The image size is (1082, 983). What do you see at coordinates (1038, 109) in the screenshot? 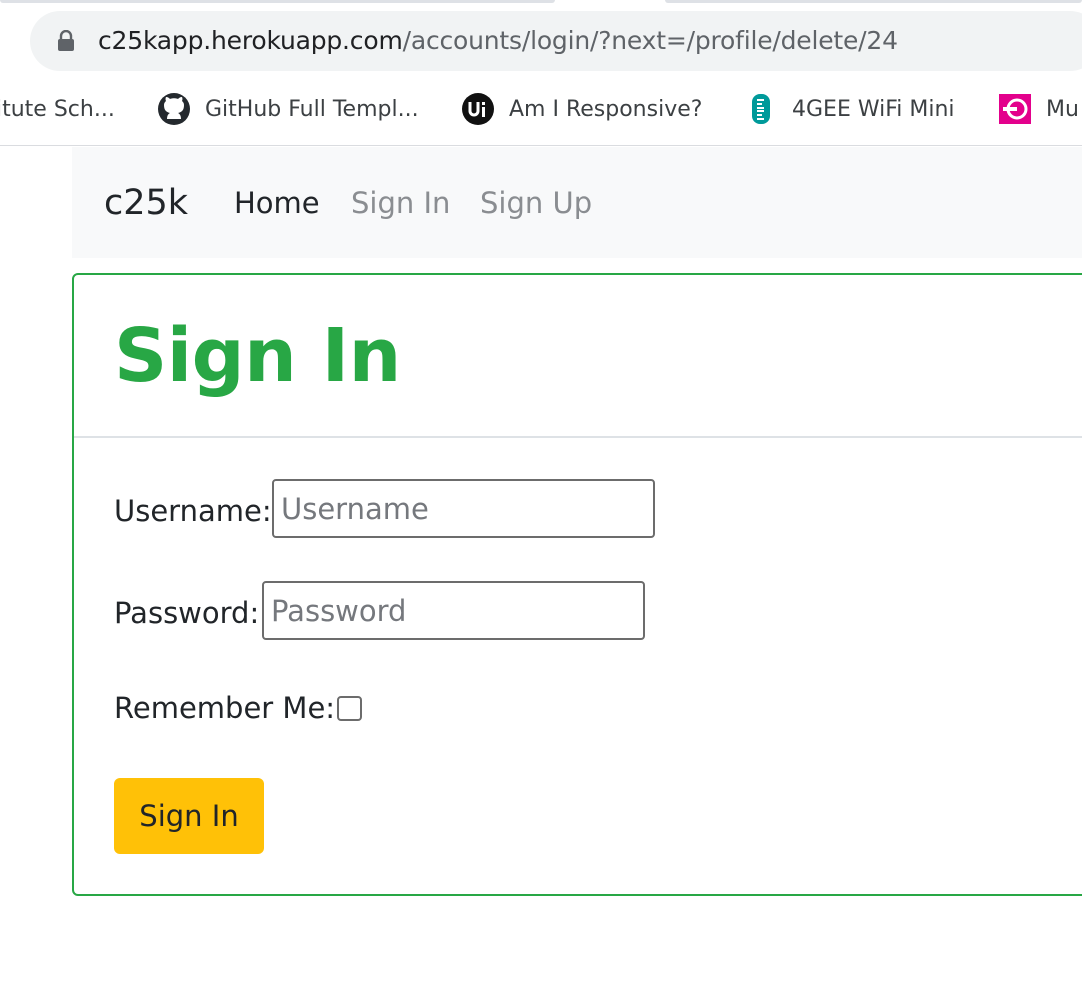
I see `bookmark-item: Mu` at bounding box center [1038, 109].